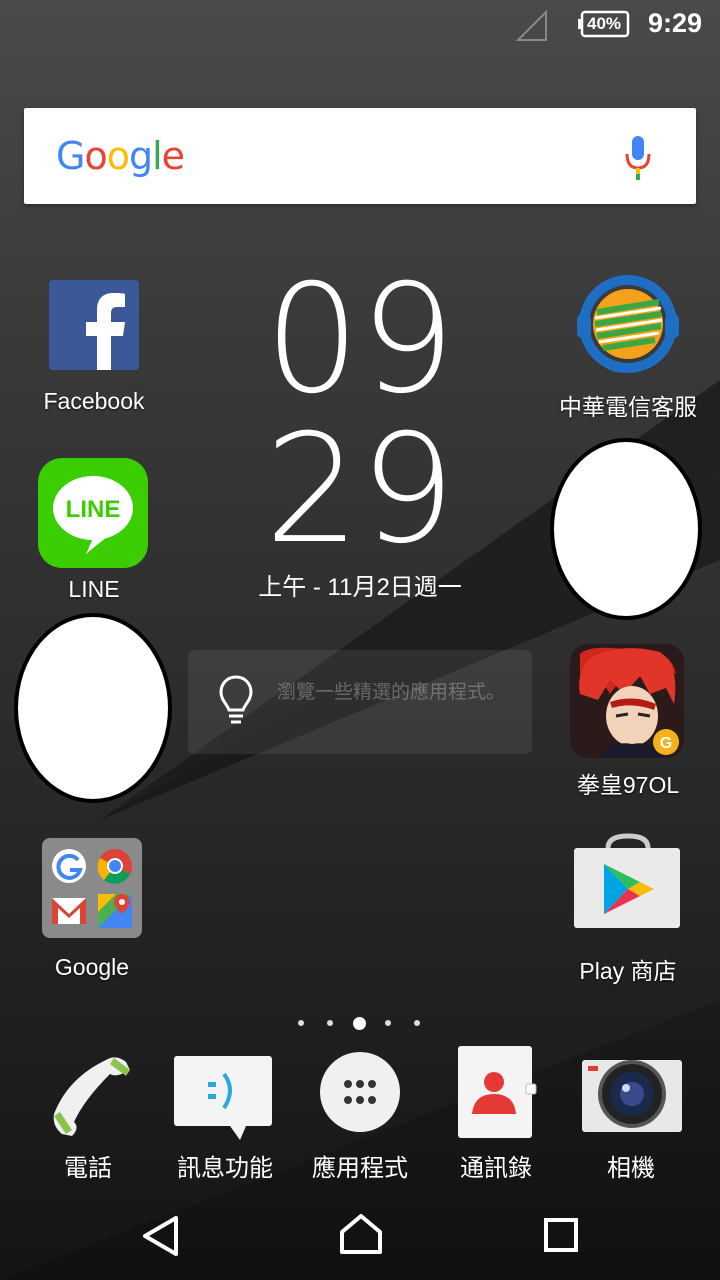 The image size is (720, 1280). I want to click on phone-icon, so click(91, 1096).